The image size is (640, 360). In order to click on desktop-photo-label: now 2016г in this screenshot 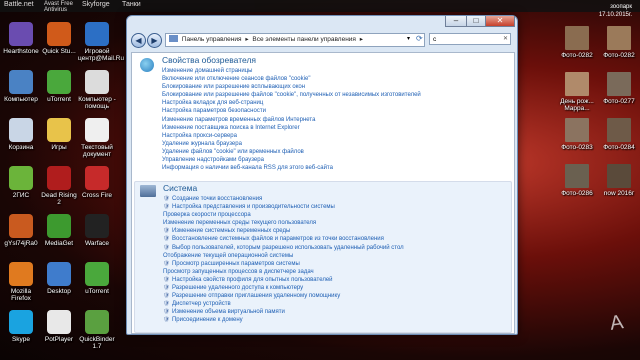, I will do `click(619, 193)`.